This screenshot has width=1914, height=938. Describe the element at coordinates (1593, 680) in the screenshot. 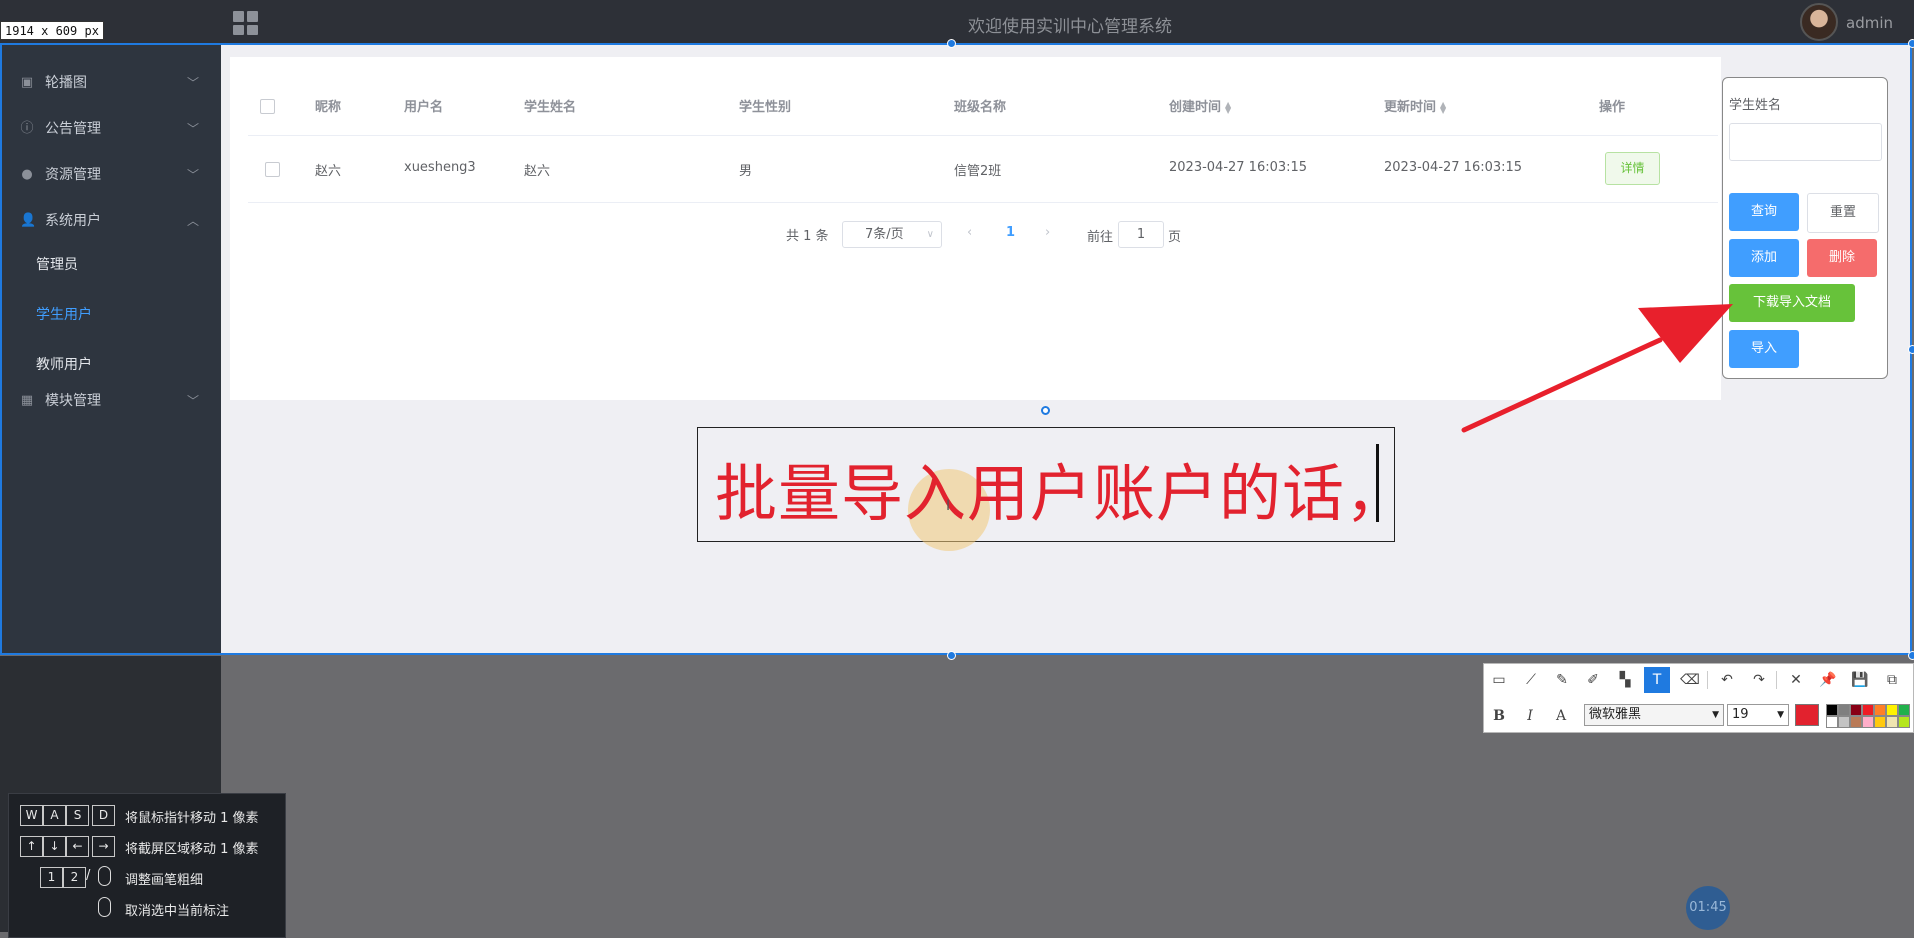

I see `marker-tool-icon: ✐` at that location.